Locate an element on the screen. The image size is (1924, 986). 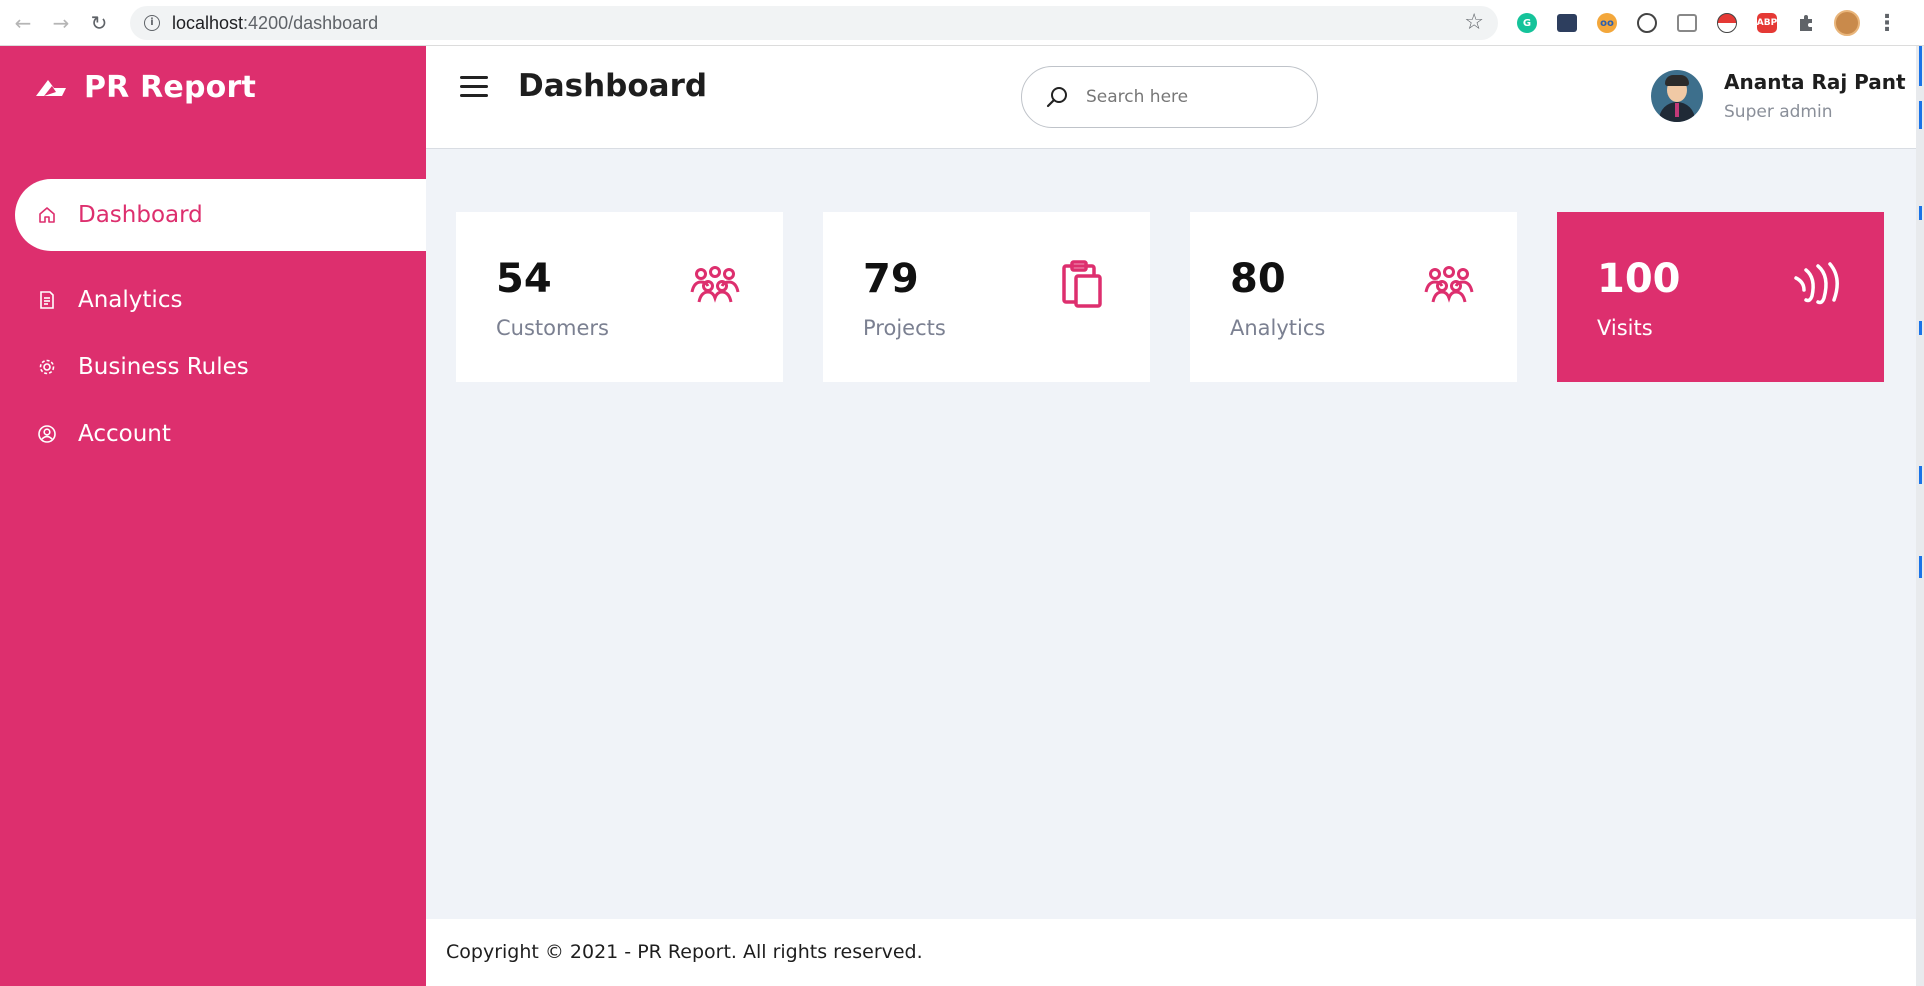
stat-value: 100 is located at coordinates (1639, 279).